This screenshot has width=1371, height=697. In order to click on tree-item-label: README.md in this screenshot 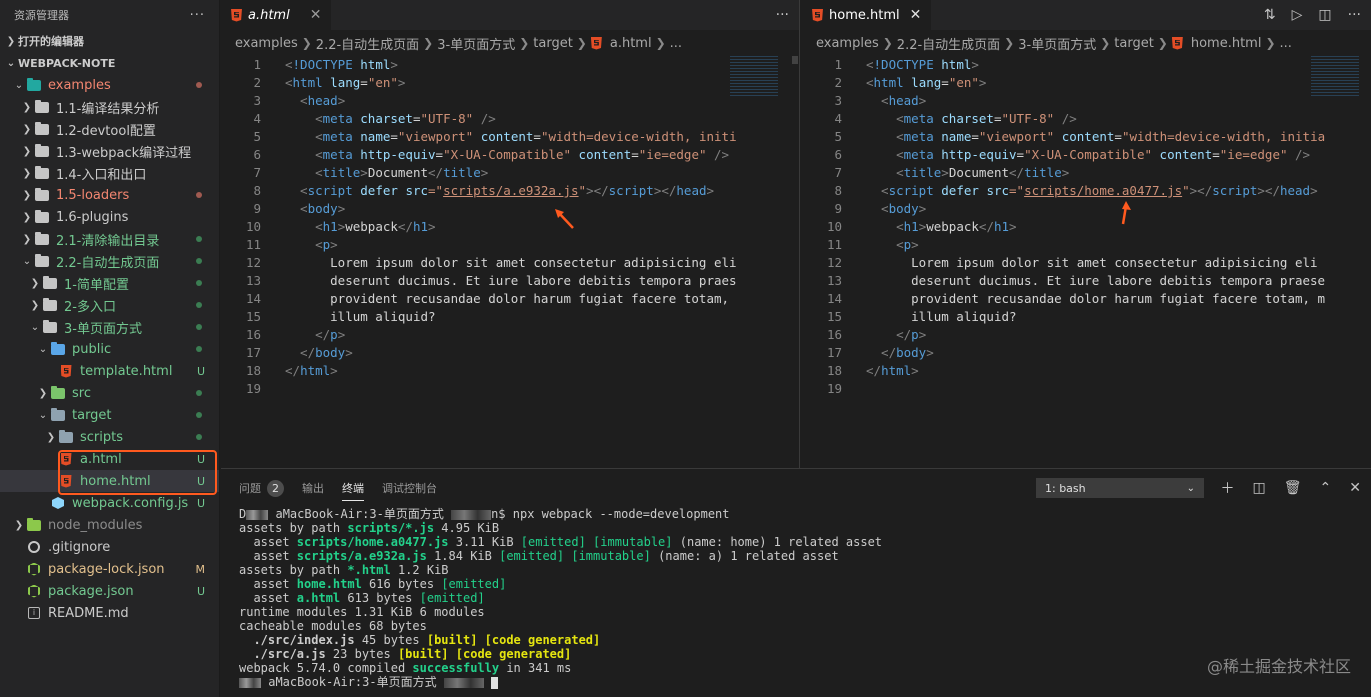, I will do `click(88, 613)`.